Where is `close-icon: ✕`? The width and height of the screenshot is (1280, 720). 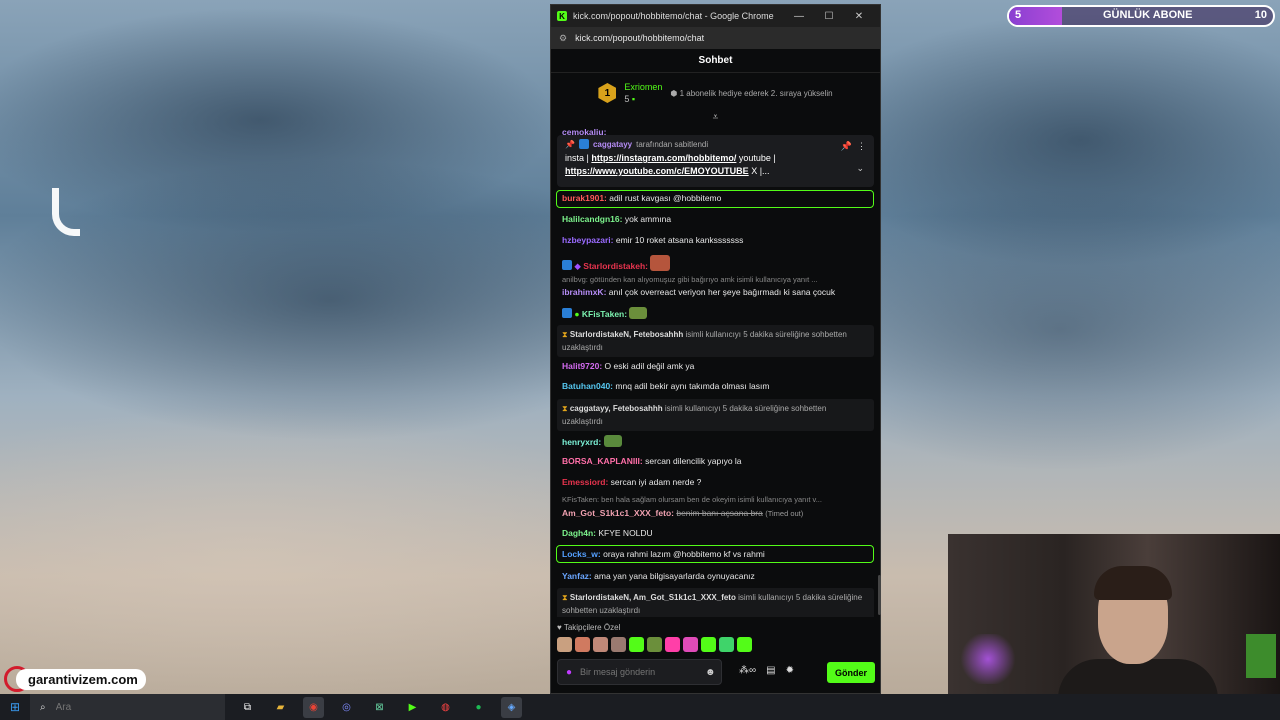 close-icon: ✕ is located at coordinates (859, 16).